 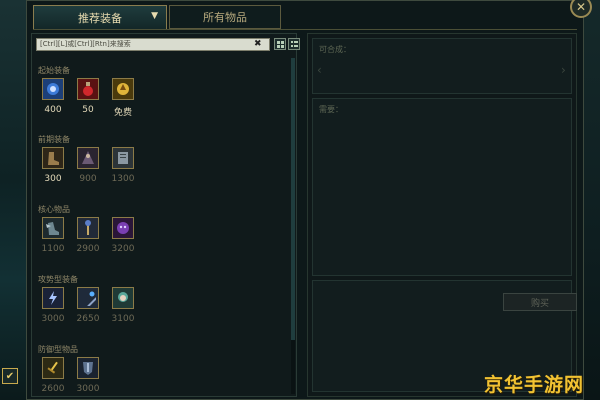 I want to click on category-label: 起始装备, so click(x=54, y=70).